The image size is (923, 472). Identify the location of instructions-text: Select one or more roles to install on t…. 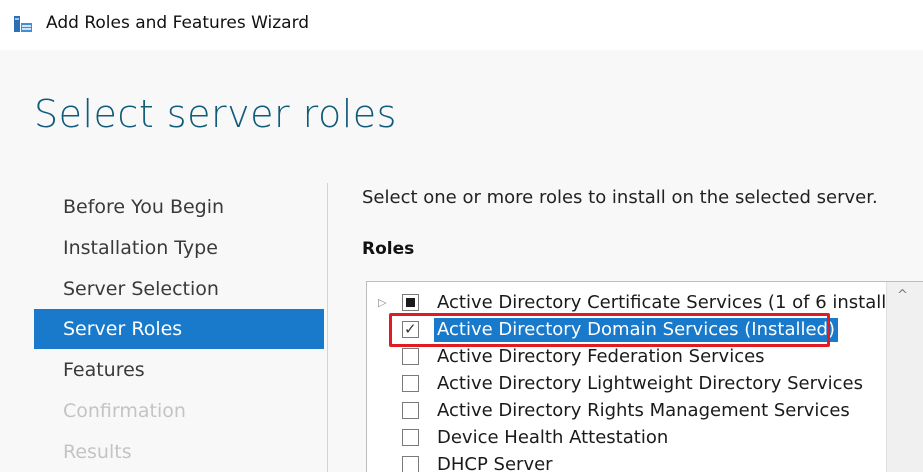
(620, 197).